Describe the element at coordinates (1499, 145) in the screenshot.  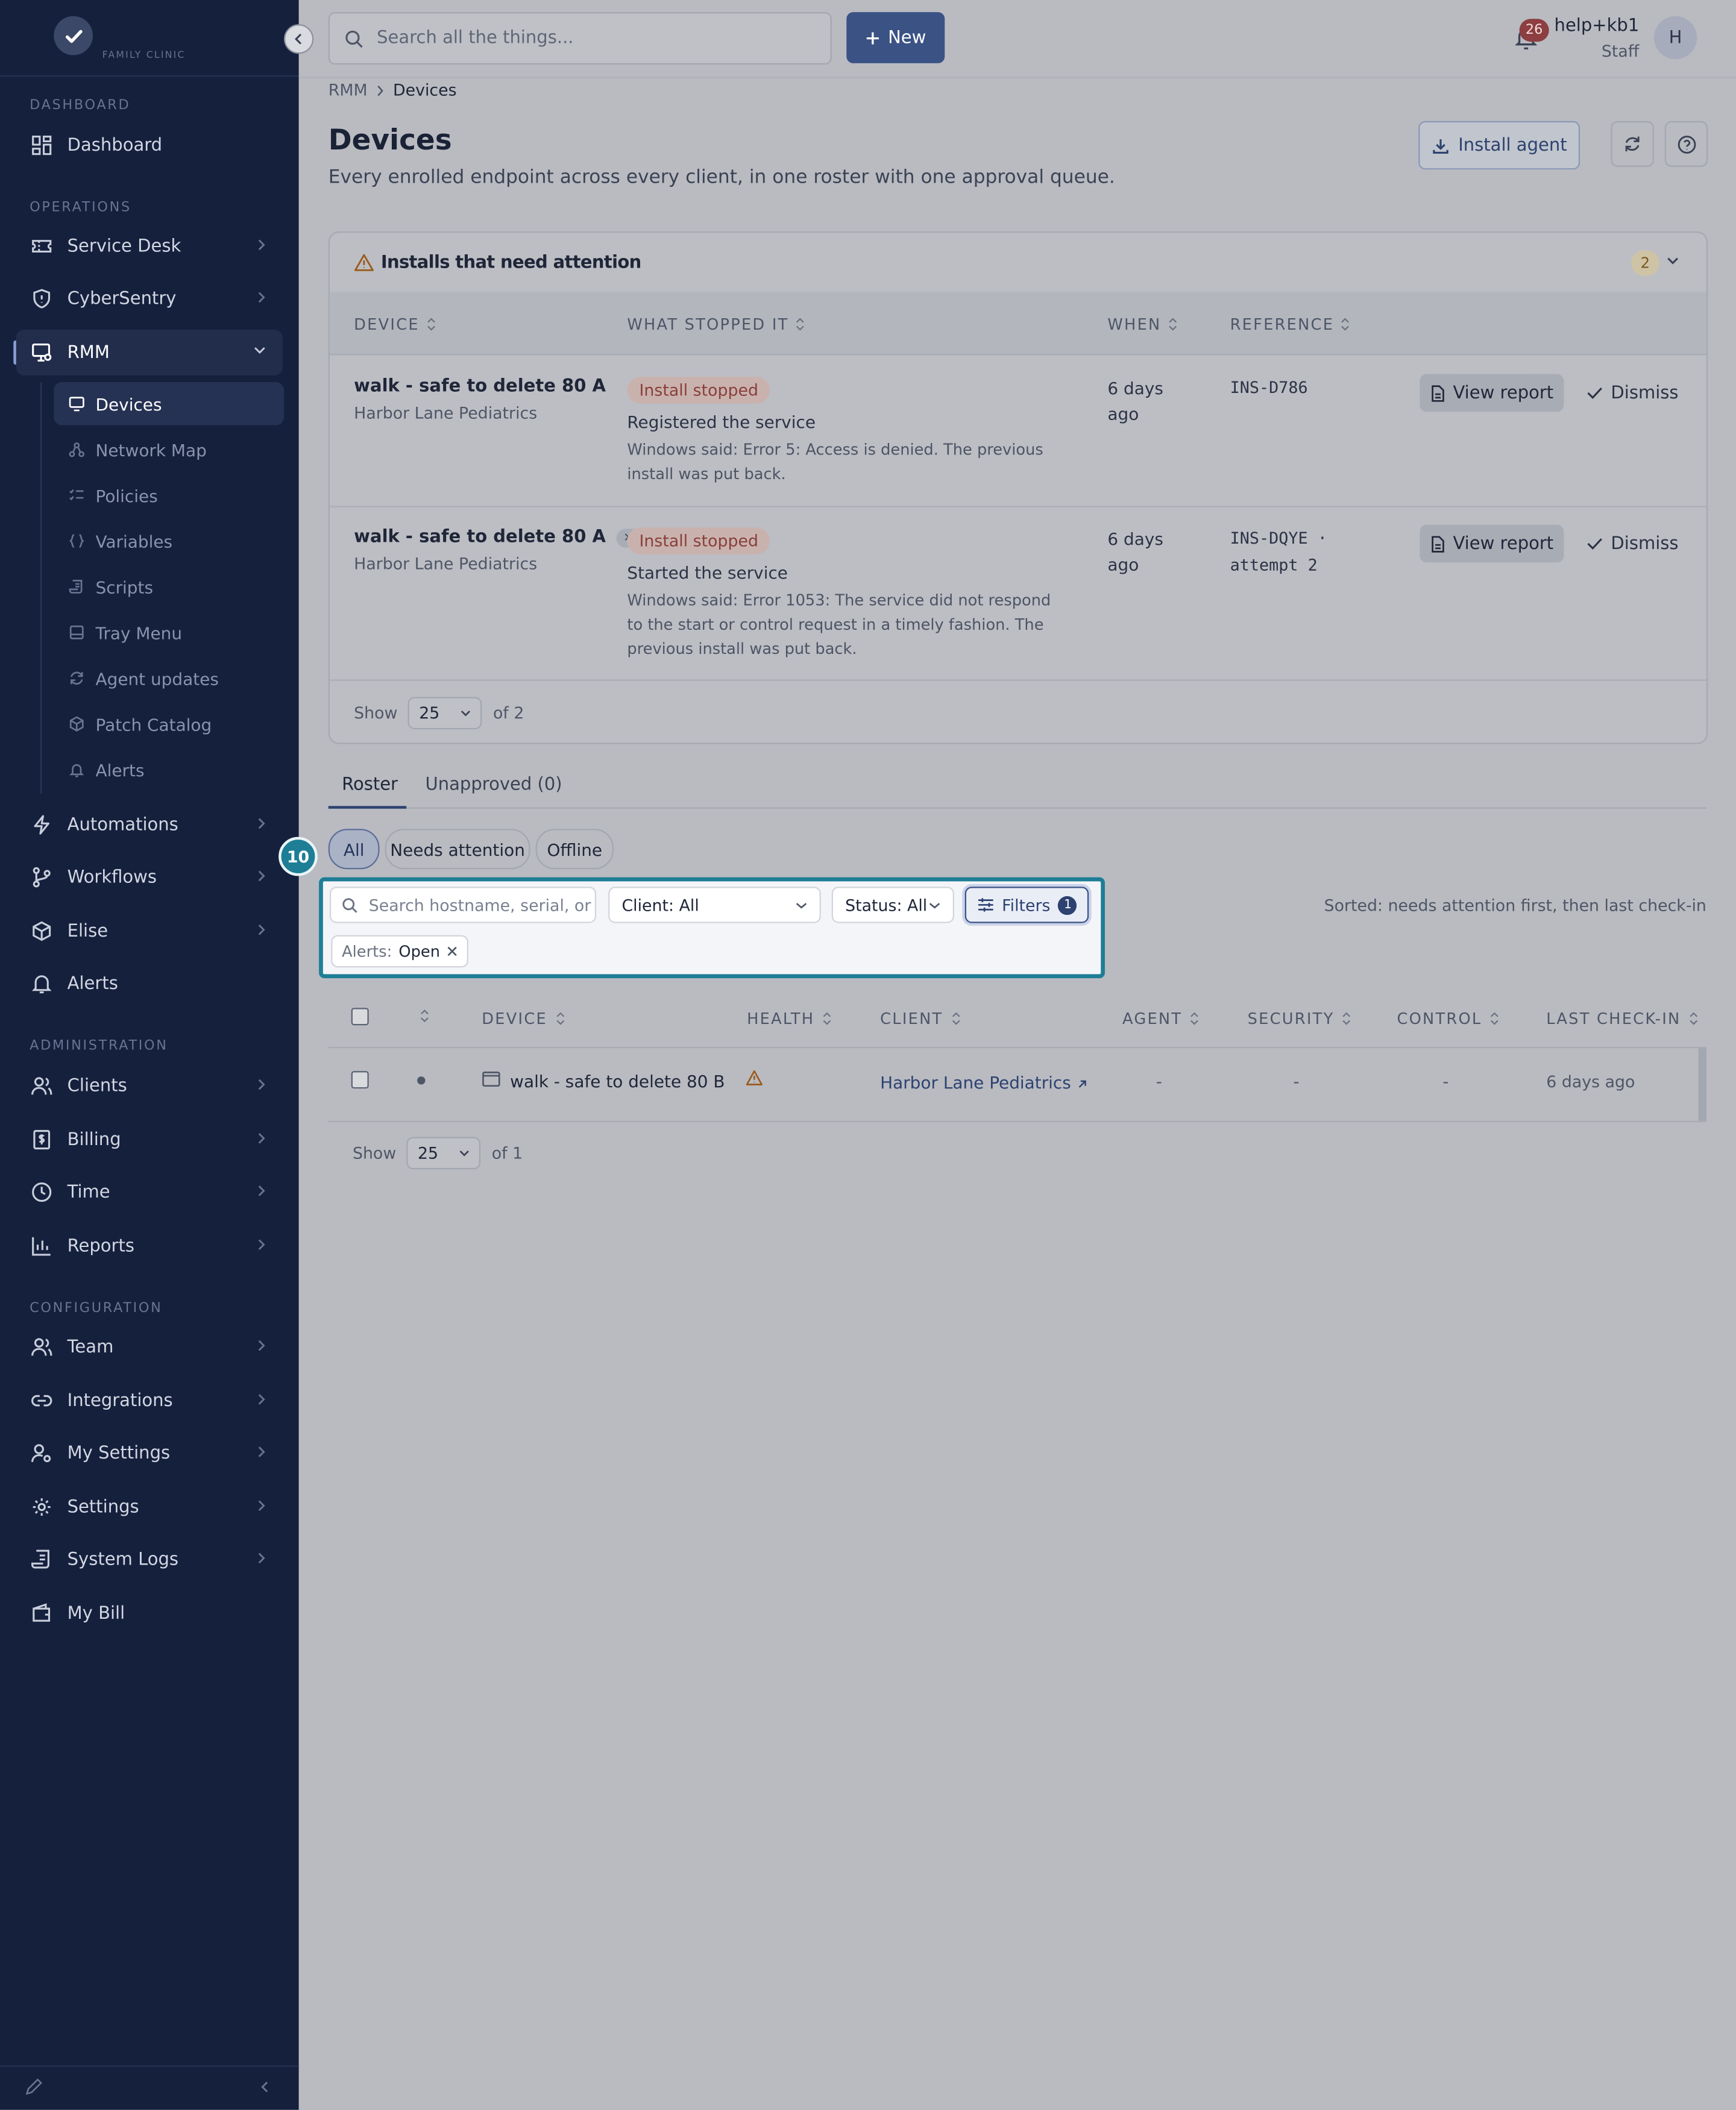
I see `install-agent-button: Install agent` at that location.